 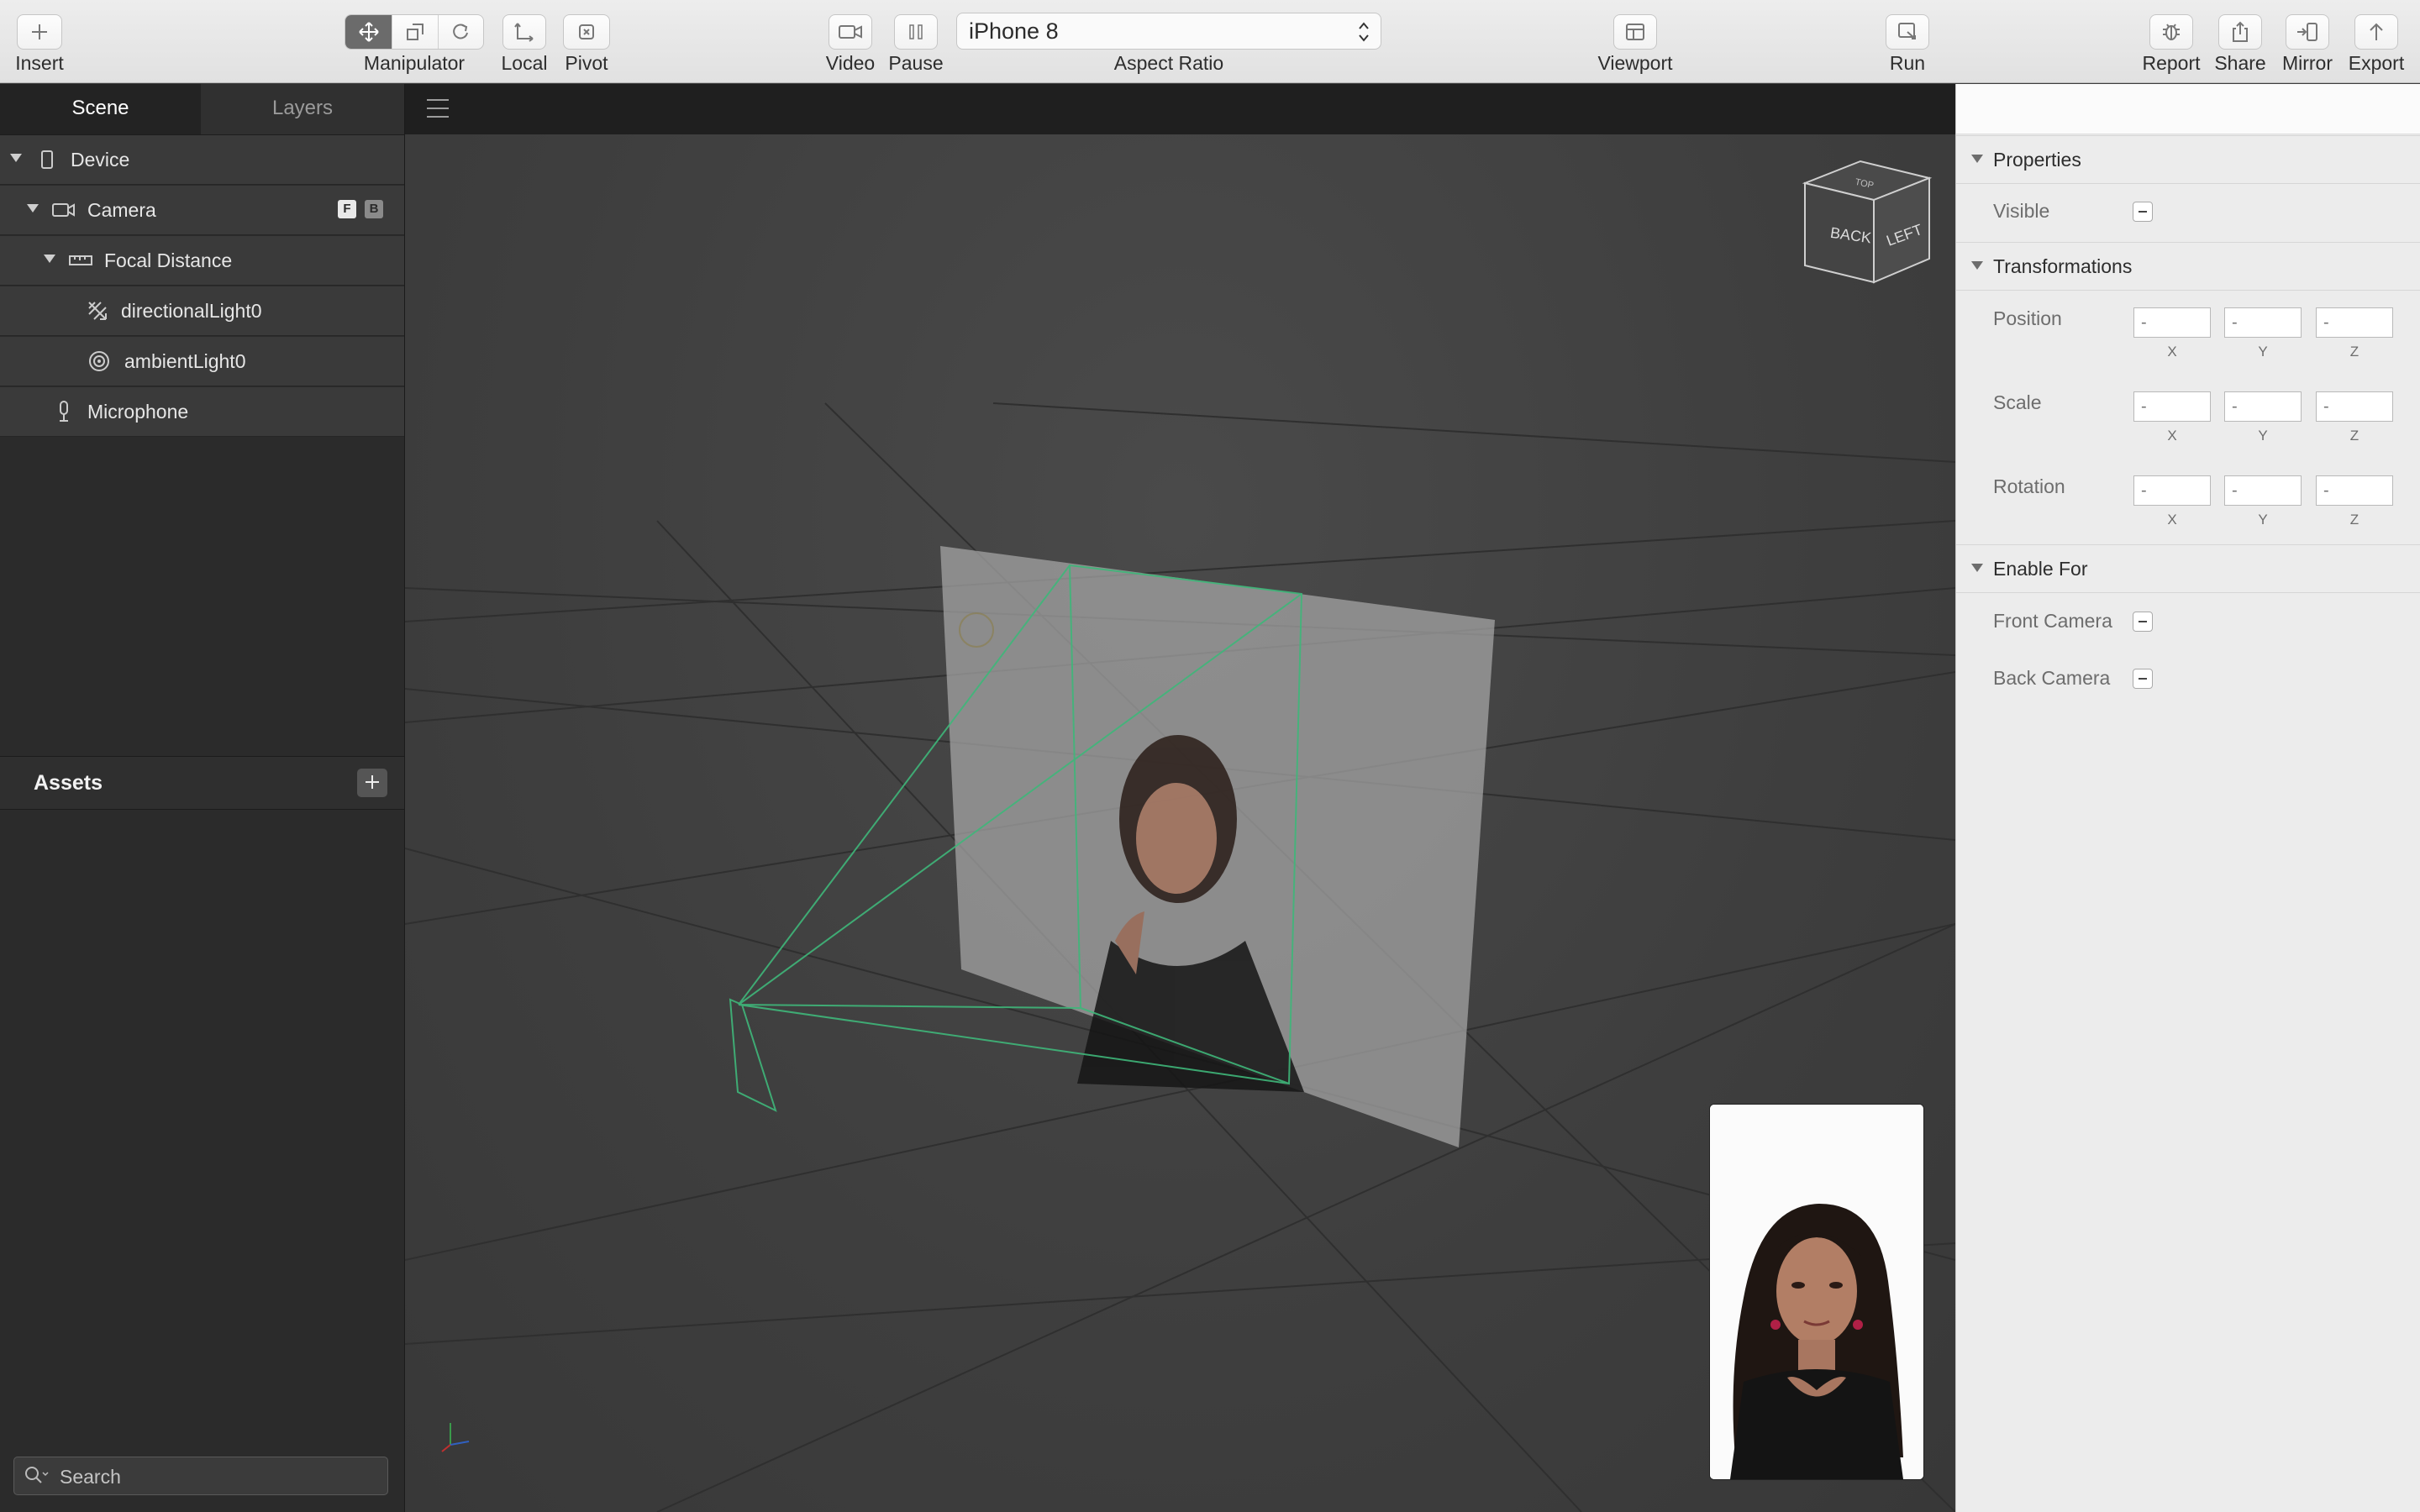 What do you see at coordinates (461, 32) in the screenshot?
I see `rotate-icon` at bounding box center [461, 32].